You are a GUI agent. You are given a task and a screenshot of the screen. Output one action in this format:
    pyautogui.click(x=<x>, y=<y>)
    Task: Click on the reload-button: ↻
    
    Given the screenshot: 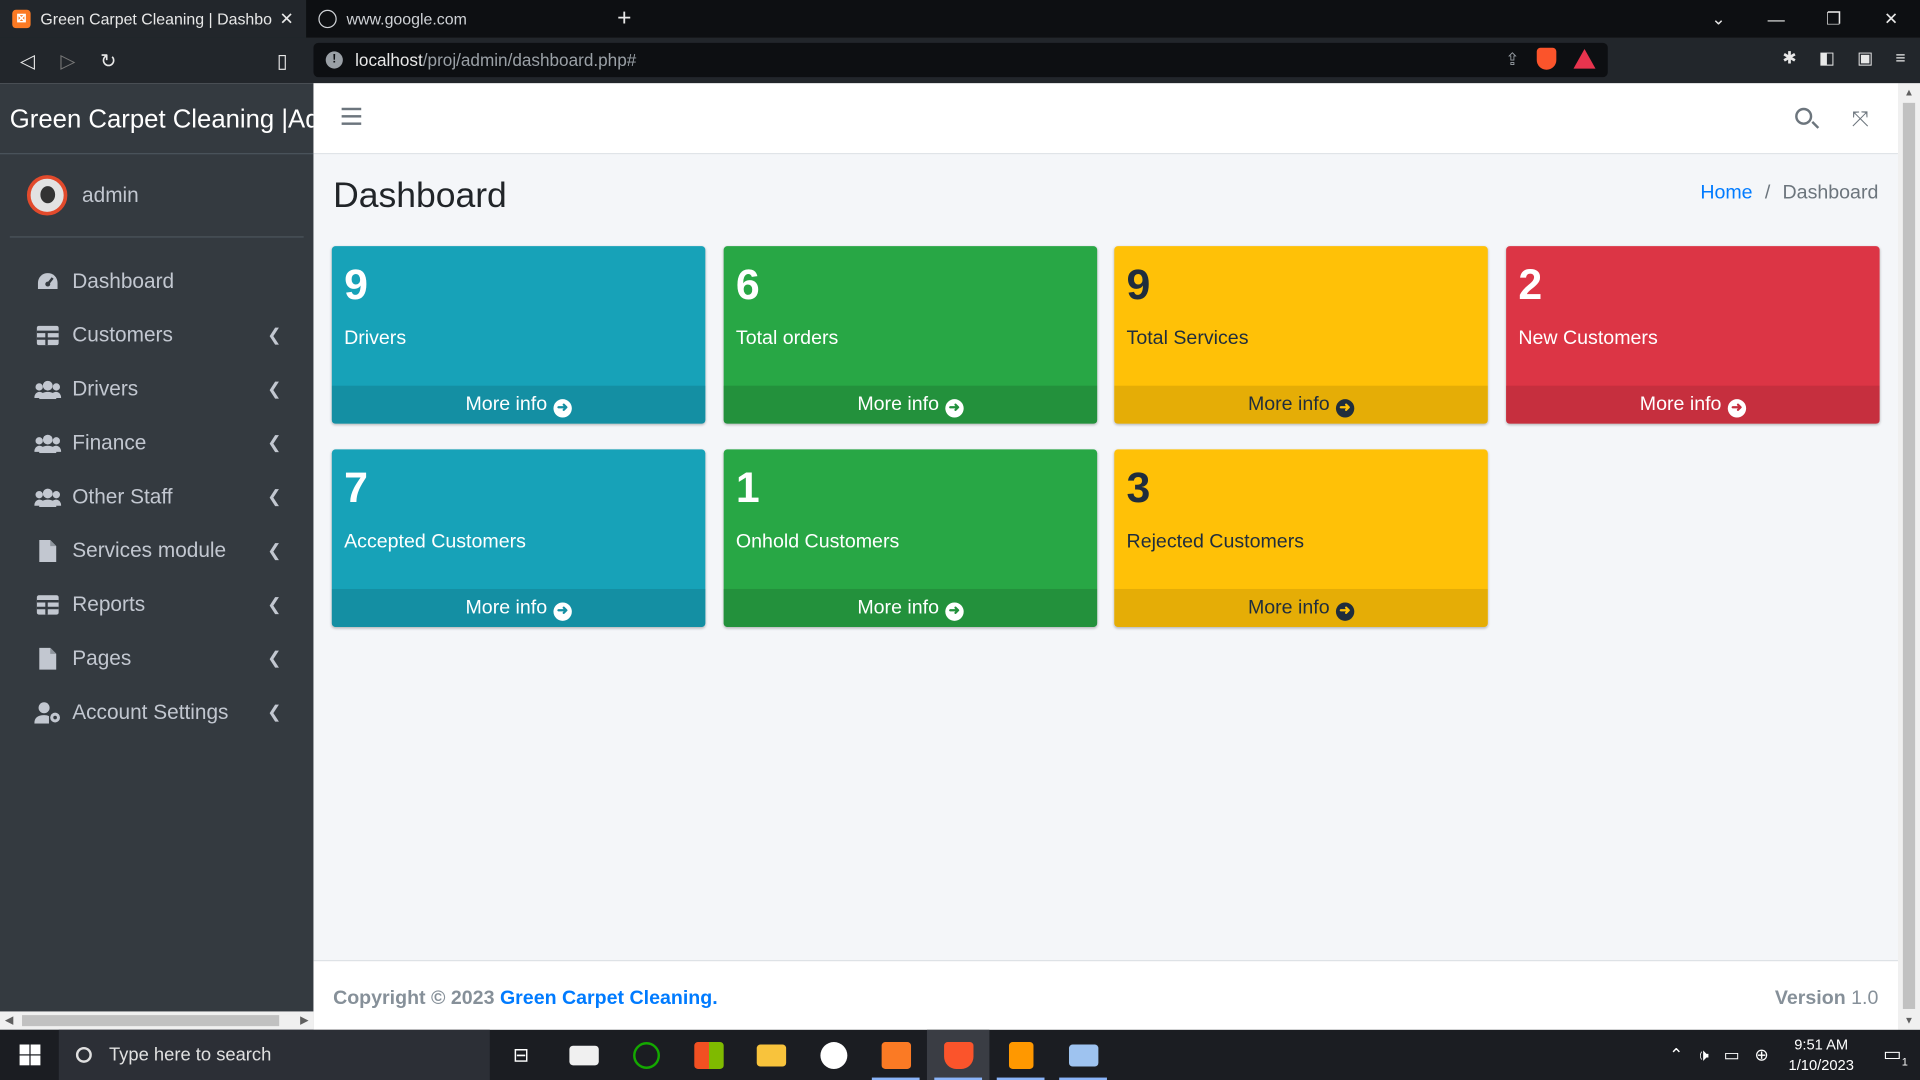 What is the action you would take?
    pyautogui.click(x=108, y=60)
    